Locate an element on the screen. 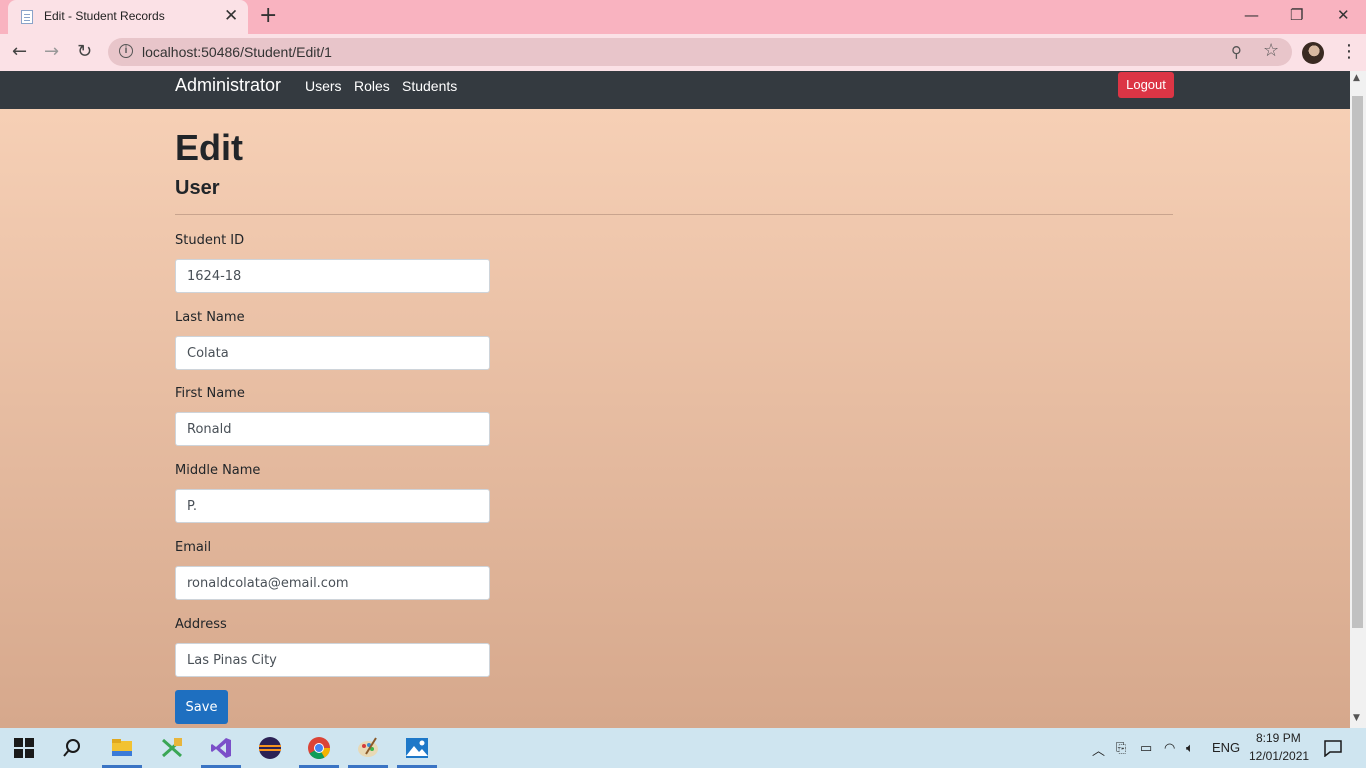 The height and width of the screenshot is (768, 1366). nav-link-roles: Roles is located at coordinates (372, 86).